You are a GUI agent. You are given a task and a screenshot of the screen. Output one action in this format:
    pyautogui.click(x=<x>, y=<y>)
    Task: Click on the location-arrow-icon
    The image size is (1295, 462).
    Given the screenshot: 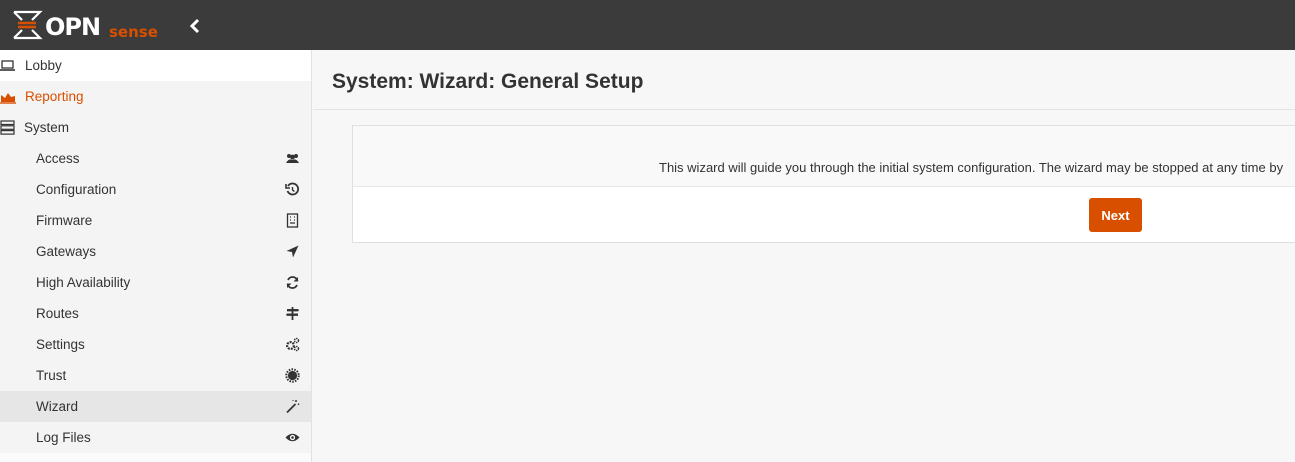 What is the action you would take?
    pyautogui.click(x=292, y=251)
    